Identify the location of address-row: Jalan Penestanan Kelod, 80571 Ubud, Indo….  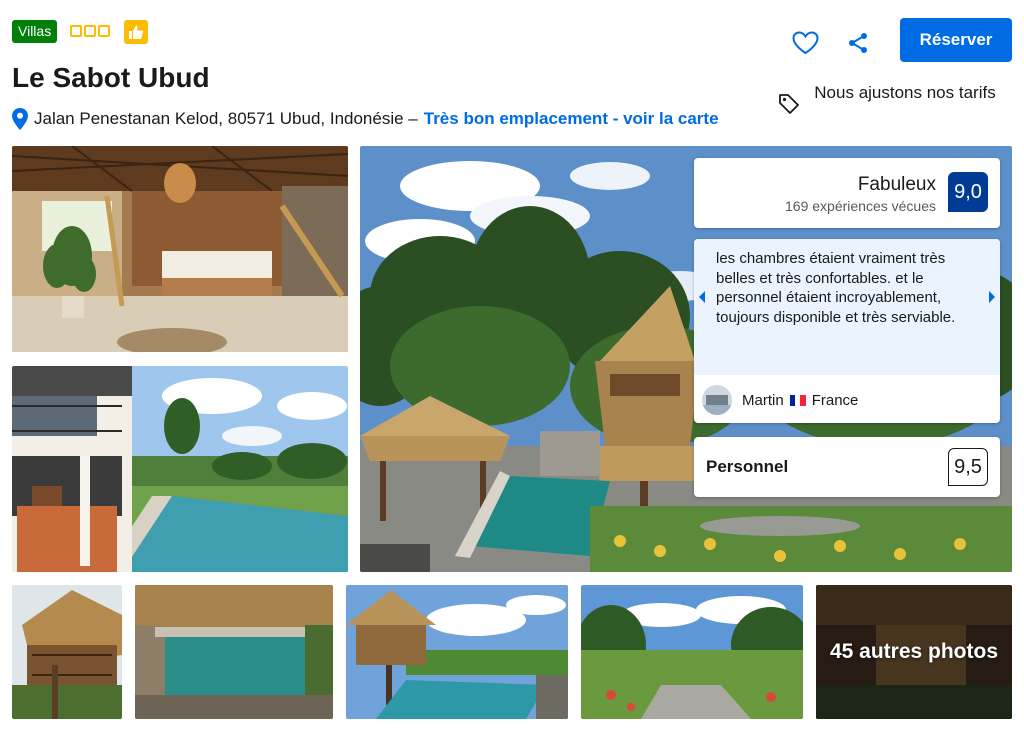
(365, 119).